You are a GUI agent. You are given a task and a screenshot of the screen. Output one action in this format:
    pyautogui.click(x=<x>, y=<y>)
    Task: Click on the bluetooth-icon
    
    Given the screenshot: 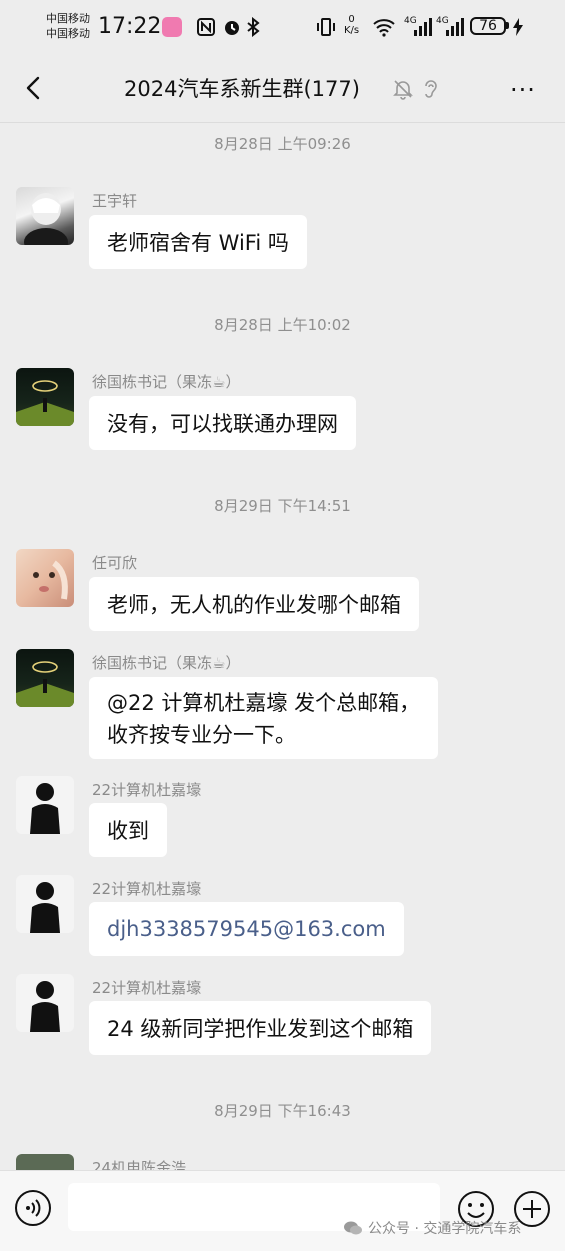 What is the action you would take?
    pyautogui.click(x=253, y=27)
    